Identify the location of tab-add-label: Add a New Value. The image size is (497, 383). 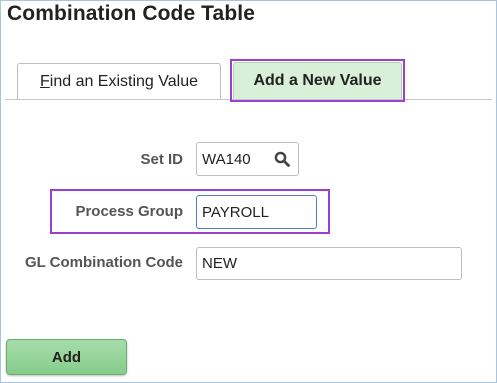
(317, 80).